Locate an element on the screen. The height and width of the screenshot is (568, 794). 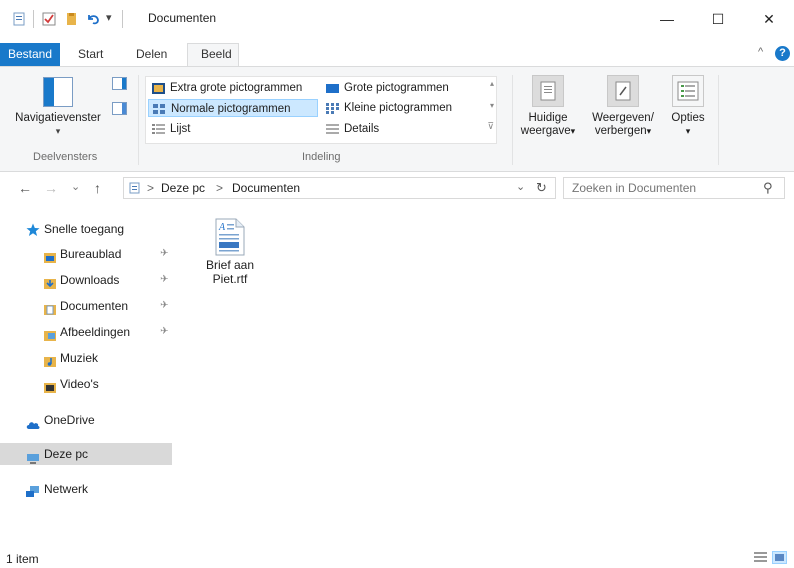
layout-extra-large-icons: Extra grote pictogrammen is located at coordinates (234, 88).